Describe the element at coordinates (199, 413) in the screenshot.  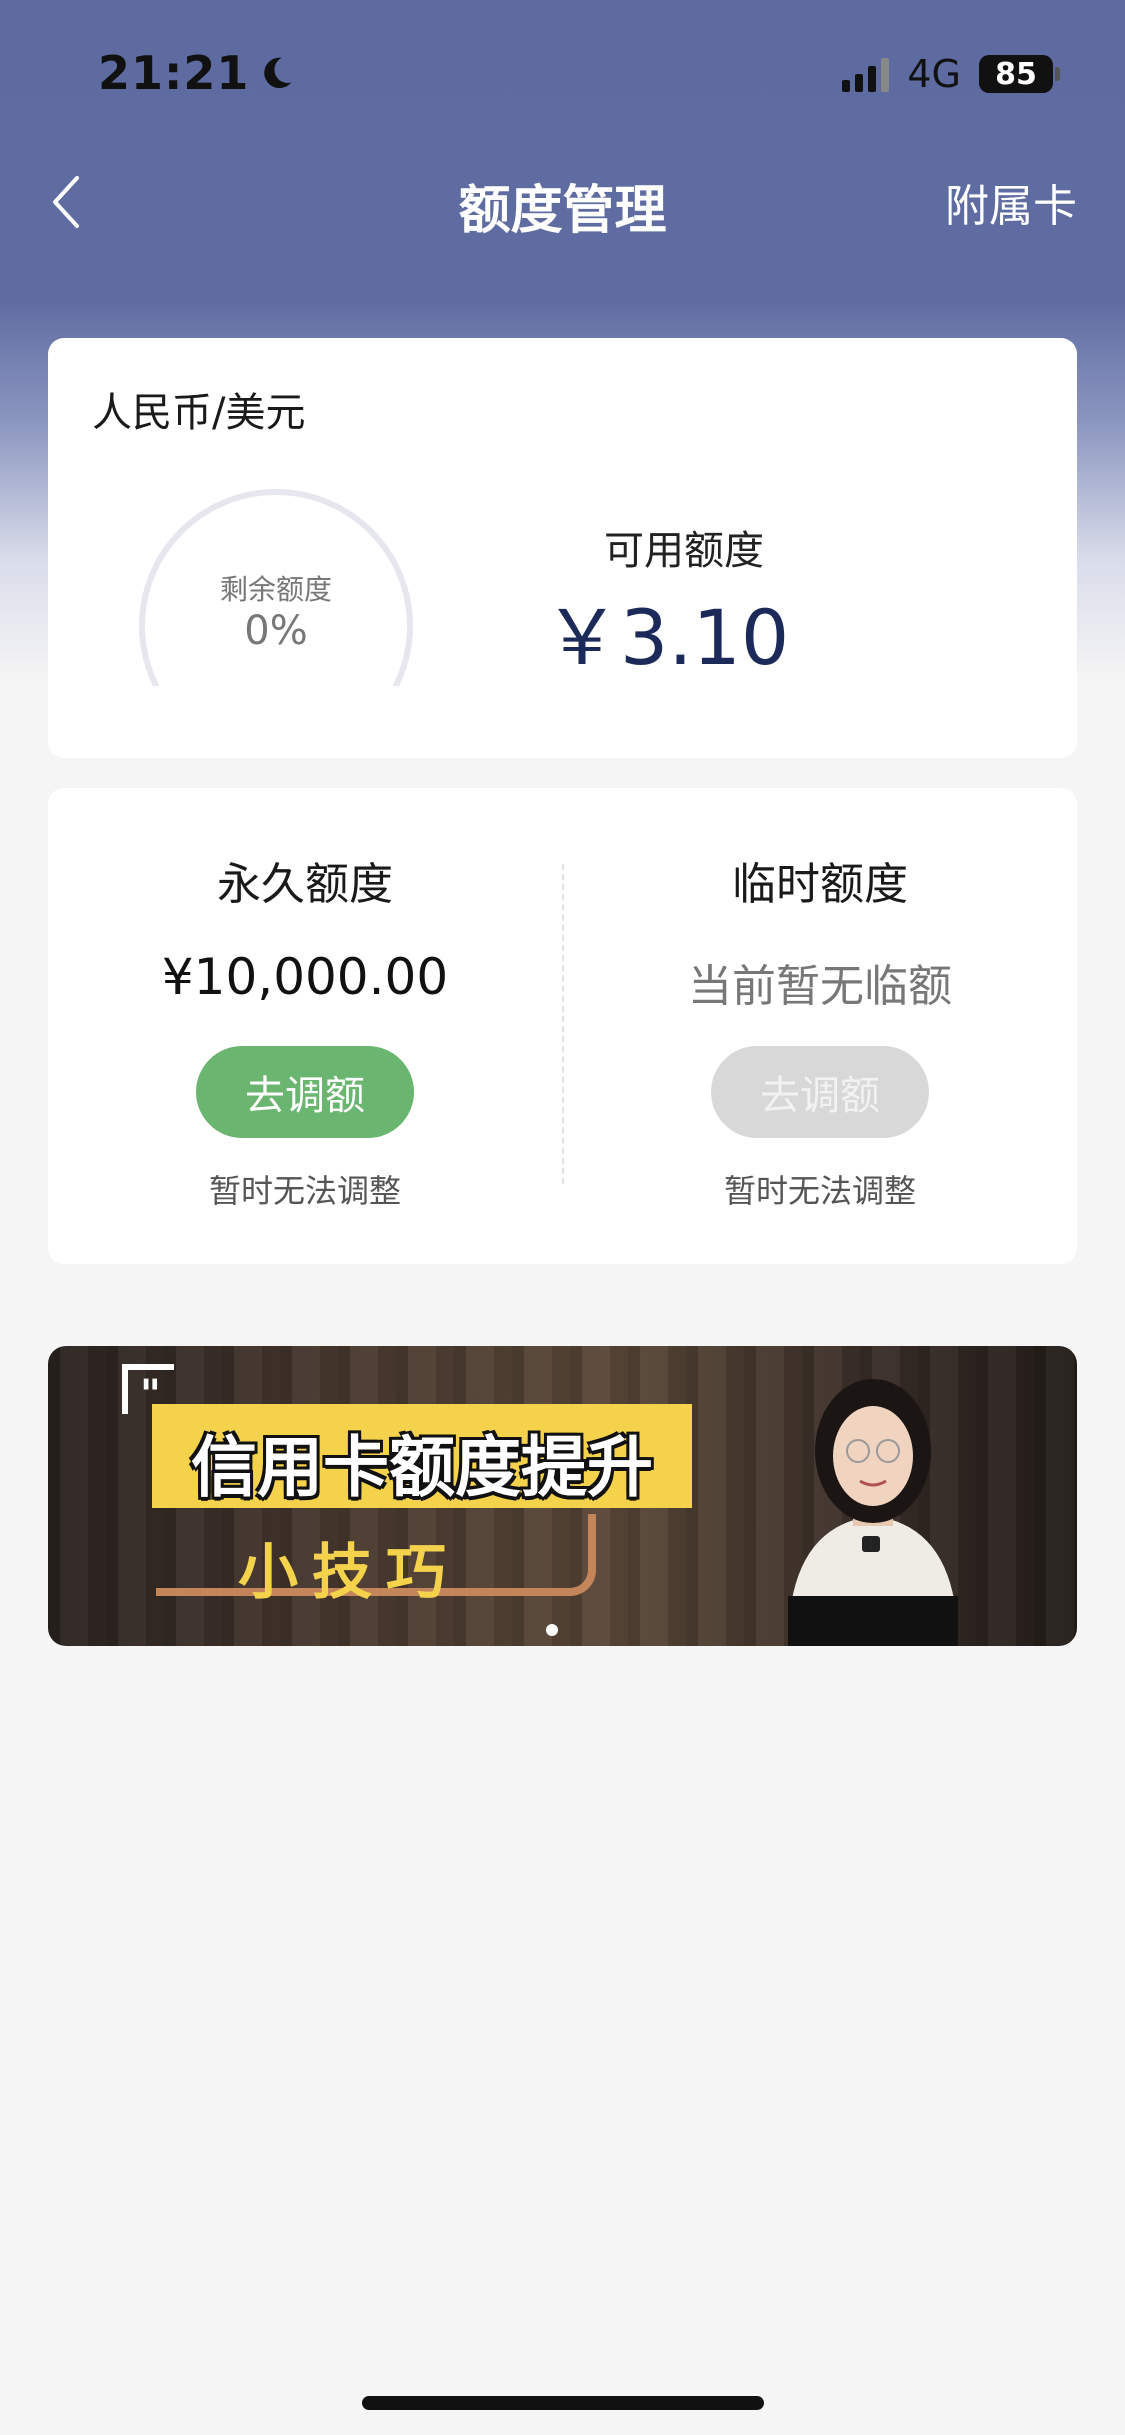
I see `currency-label: 人民币/美元` at that location.